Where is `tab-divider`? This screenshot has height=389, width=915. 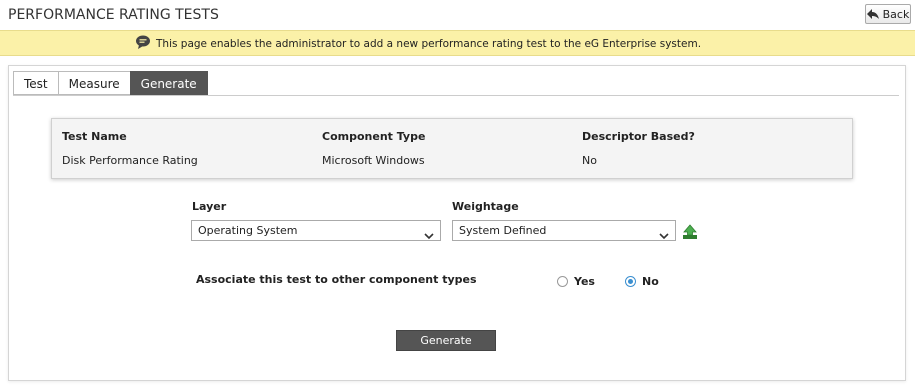 tab-divider is located at coordinates (456, 95).